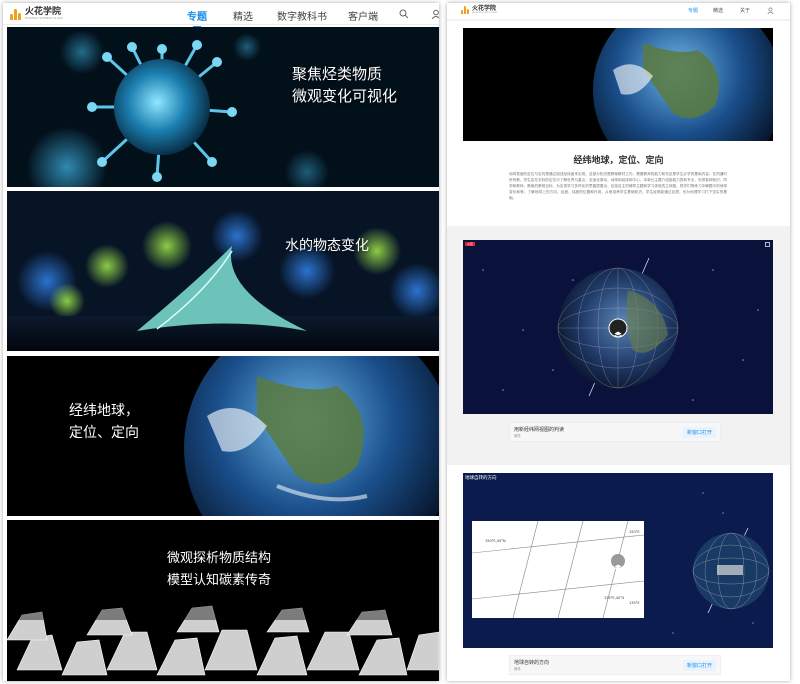 The width and height of the screenshot is (800, 684). What do you see at coordinates (219, 558) in the screenshot?
I see `banner-title-line: 微观探析物质结构` at bounding box center [219, 558].